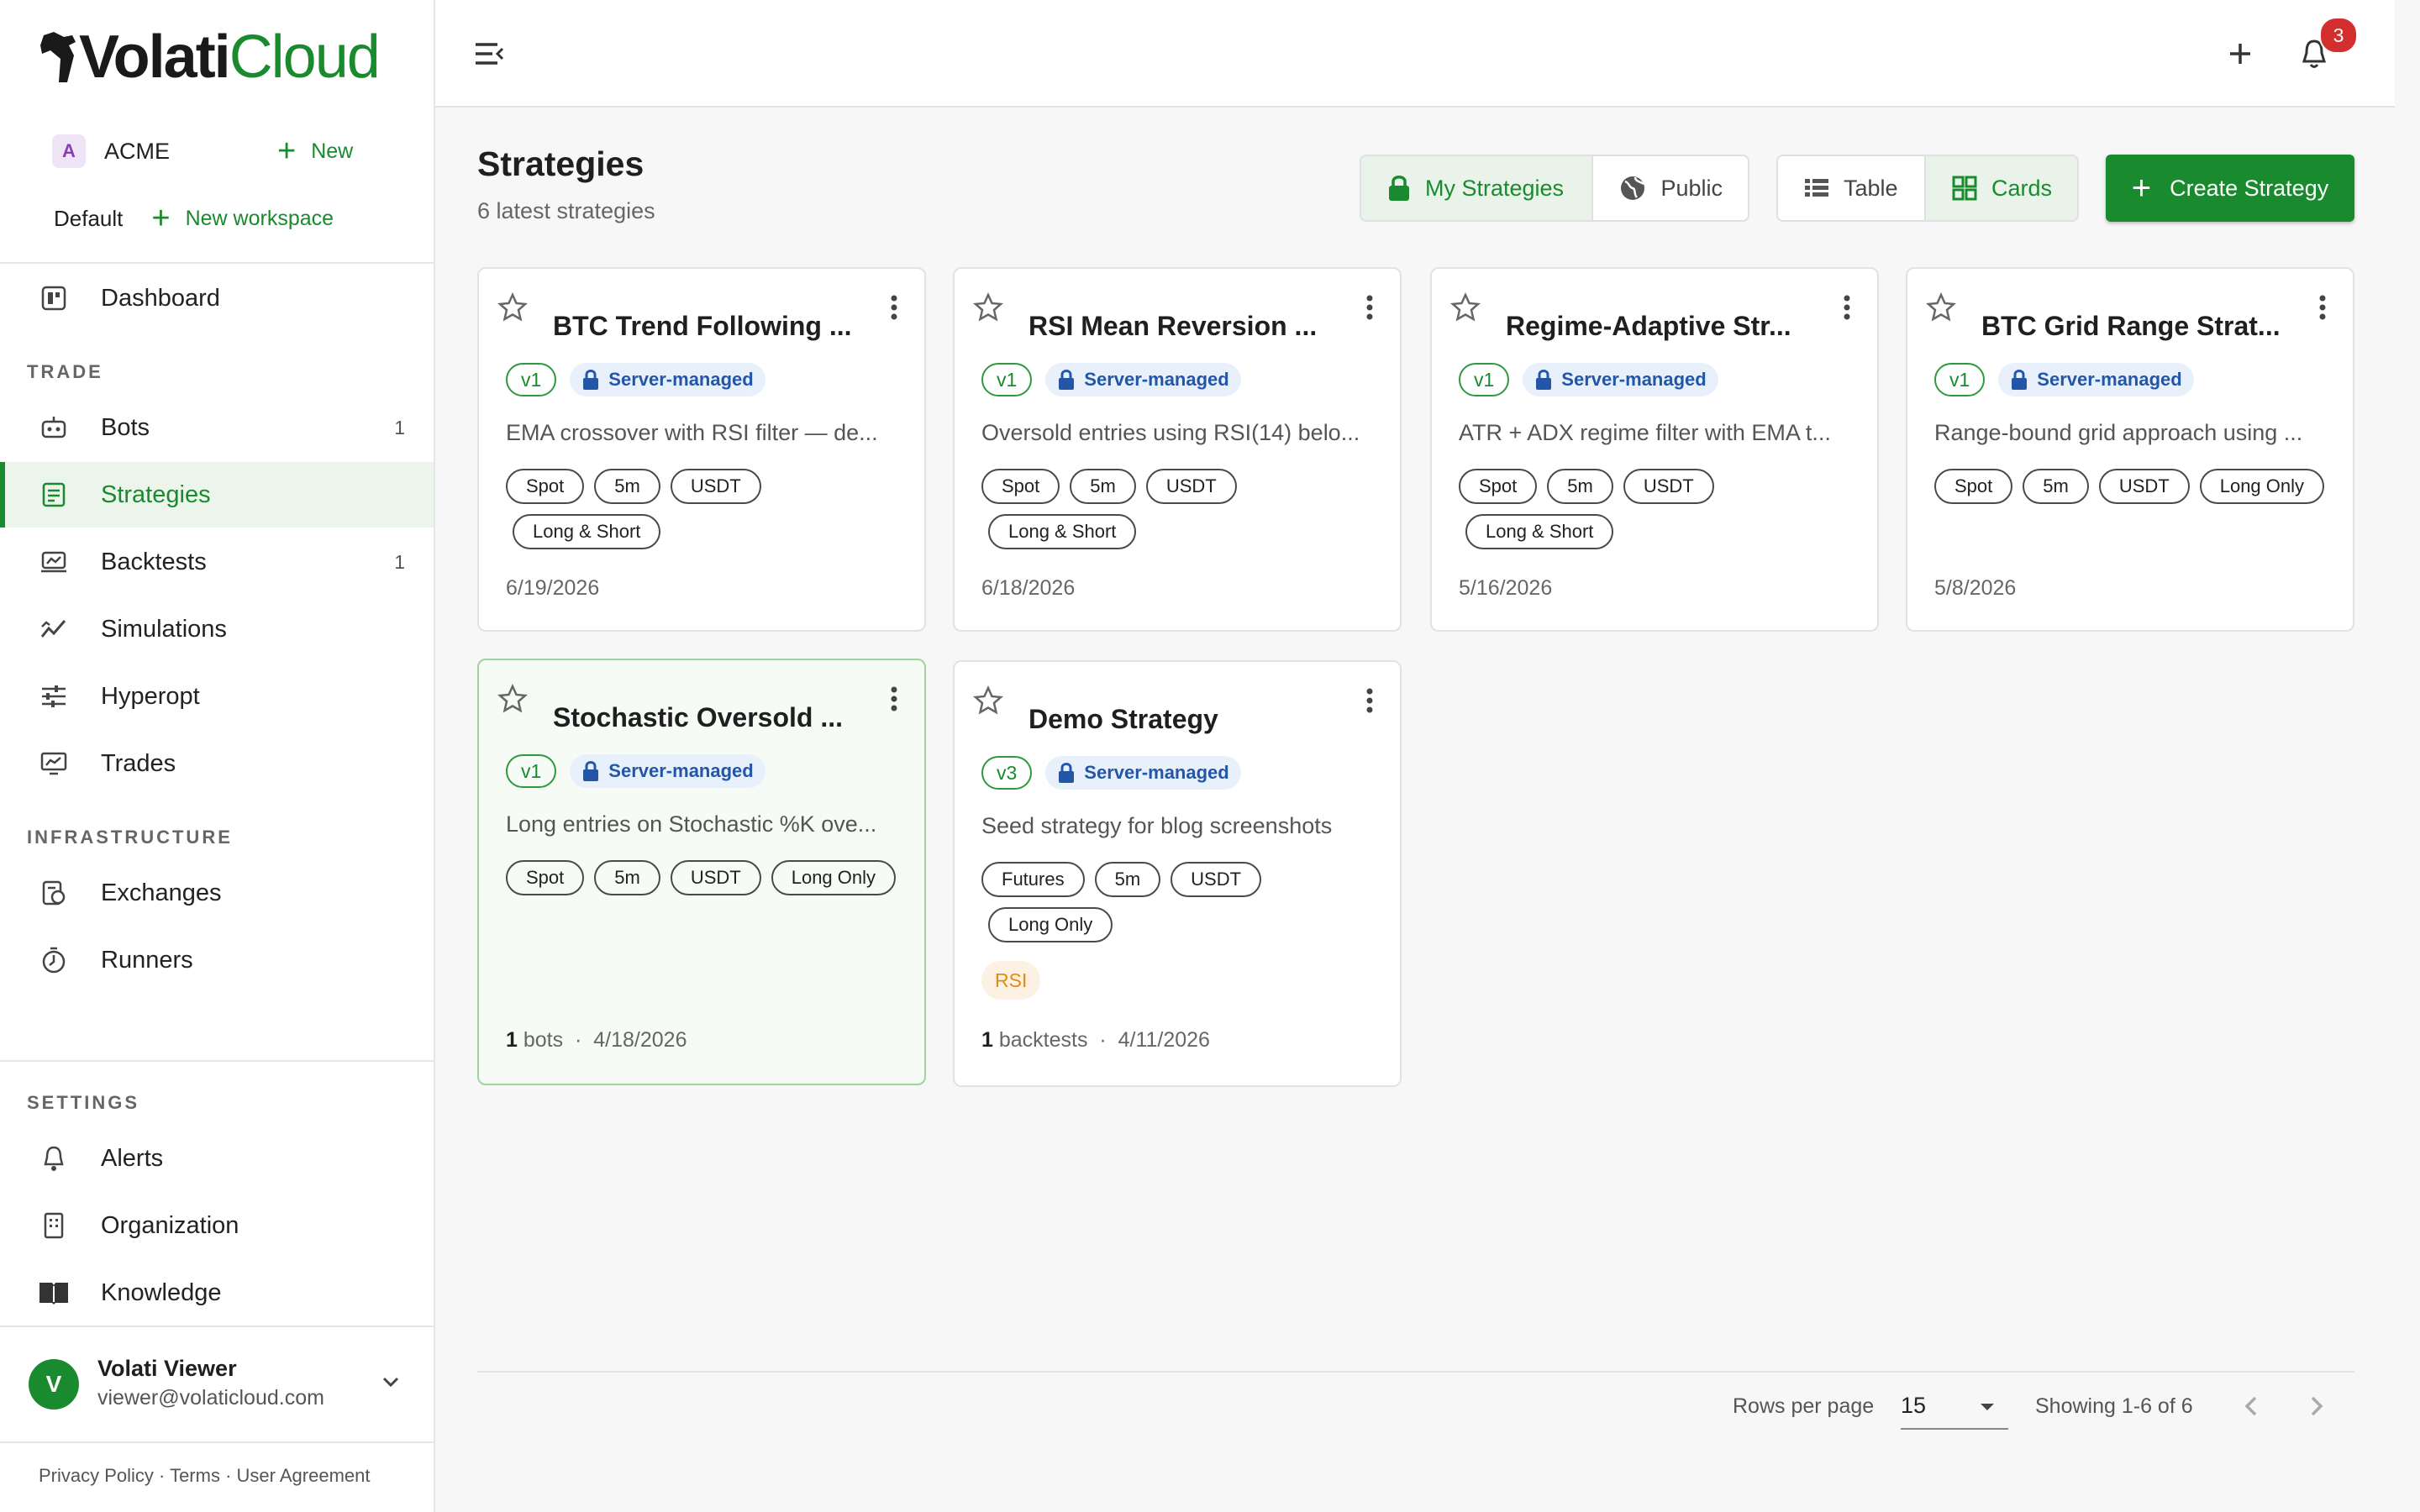 The image size is (2420, 1512). I want to click on nav-item-strategies: Strategies, so click(217, 495).